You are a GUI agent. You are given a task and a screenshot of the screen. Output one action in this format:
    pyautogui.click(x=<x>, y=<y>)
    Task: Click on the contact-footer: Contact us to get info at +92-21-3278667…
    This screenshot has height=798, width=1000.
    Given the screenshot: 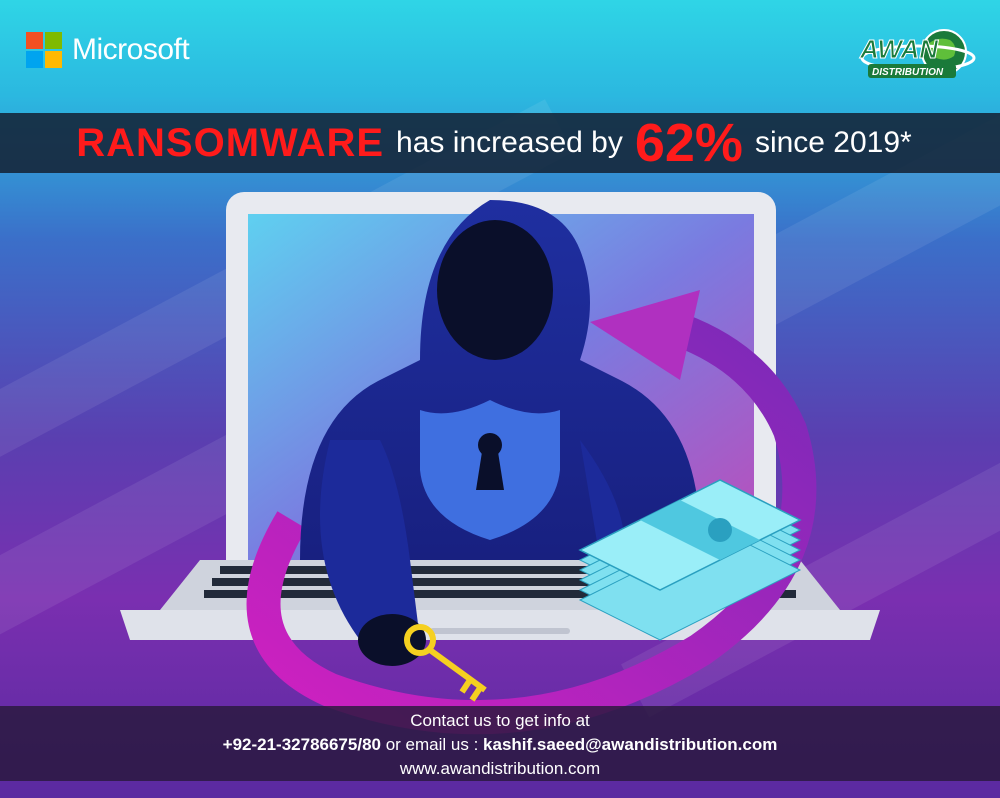 What is the action you would take?
    pyautogui.click(x=500, y=743)
    